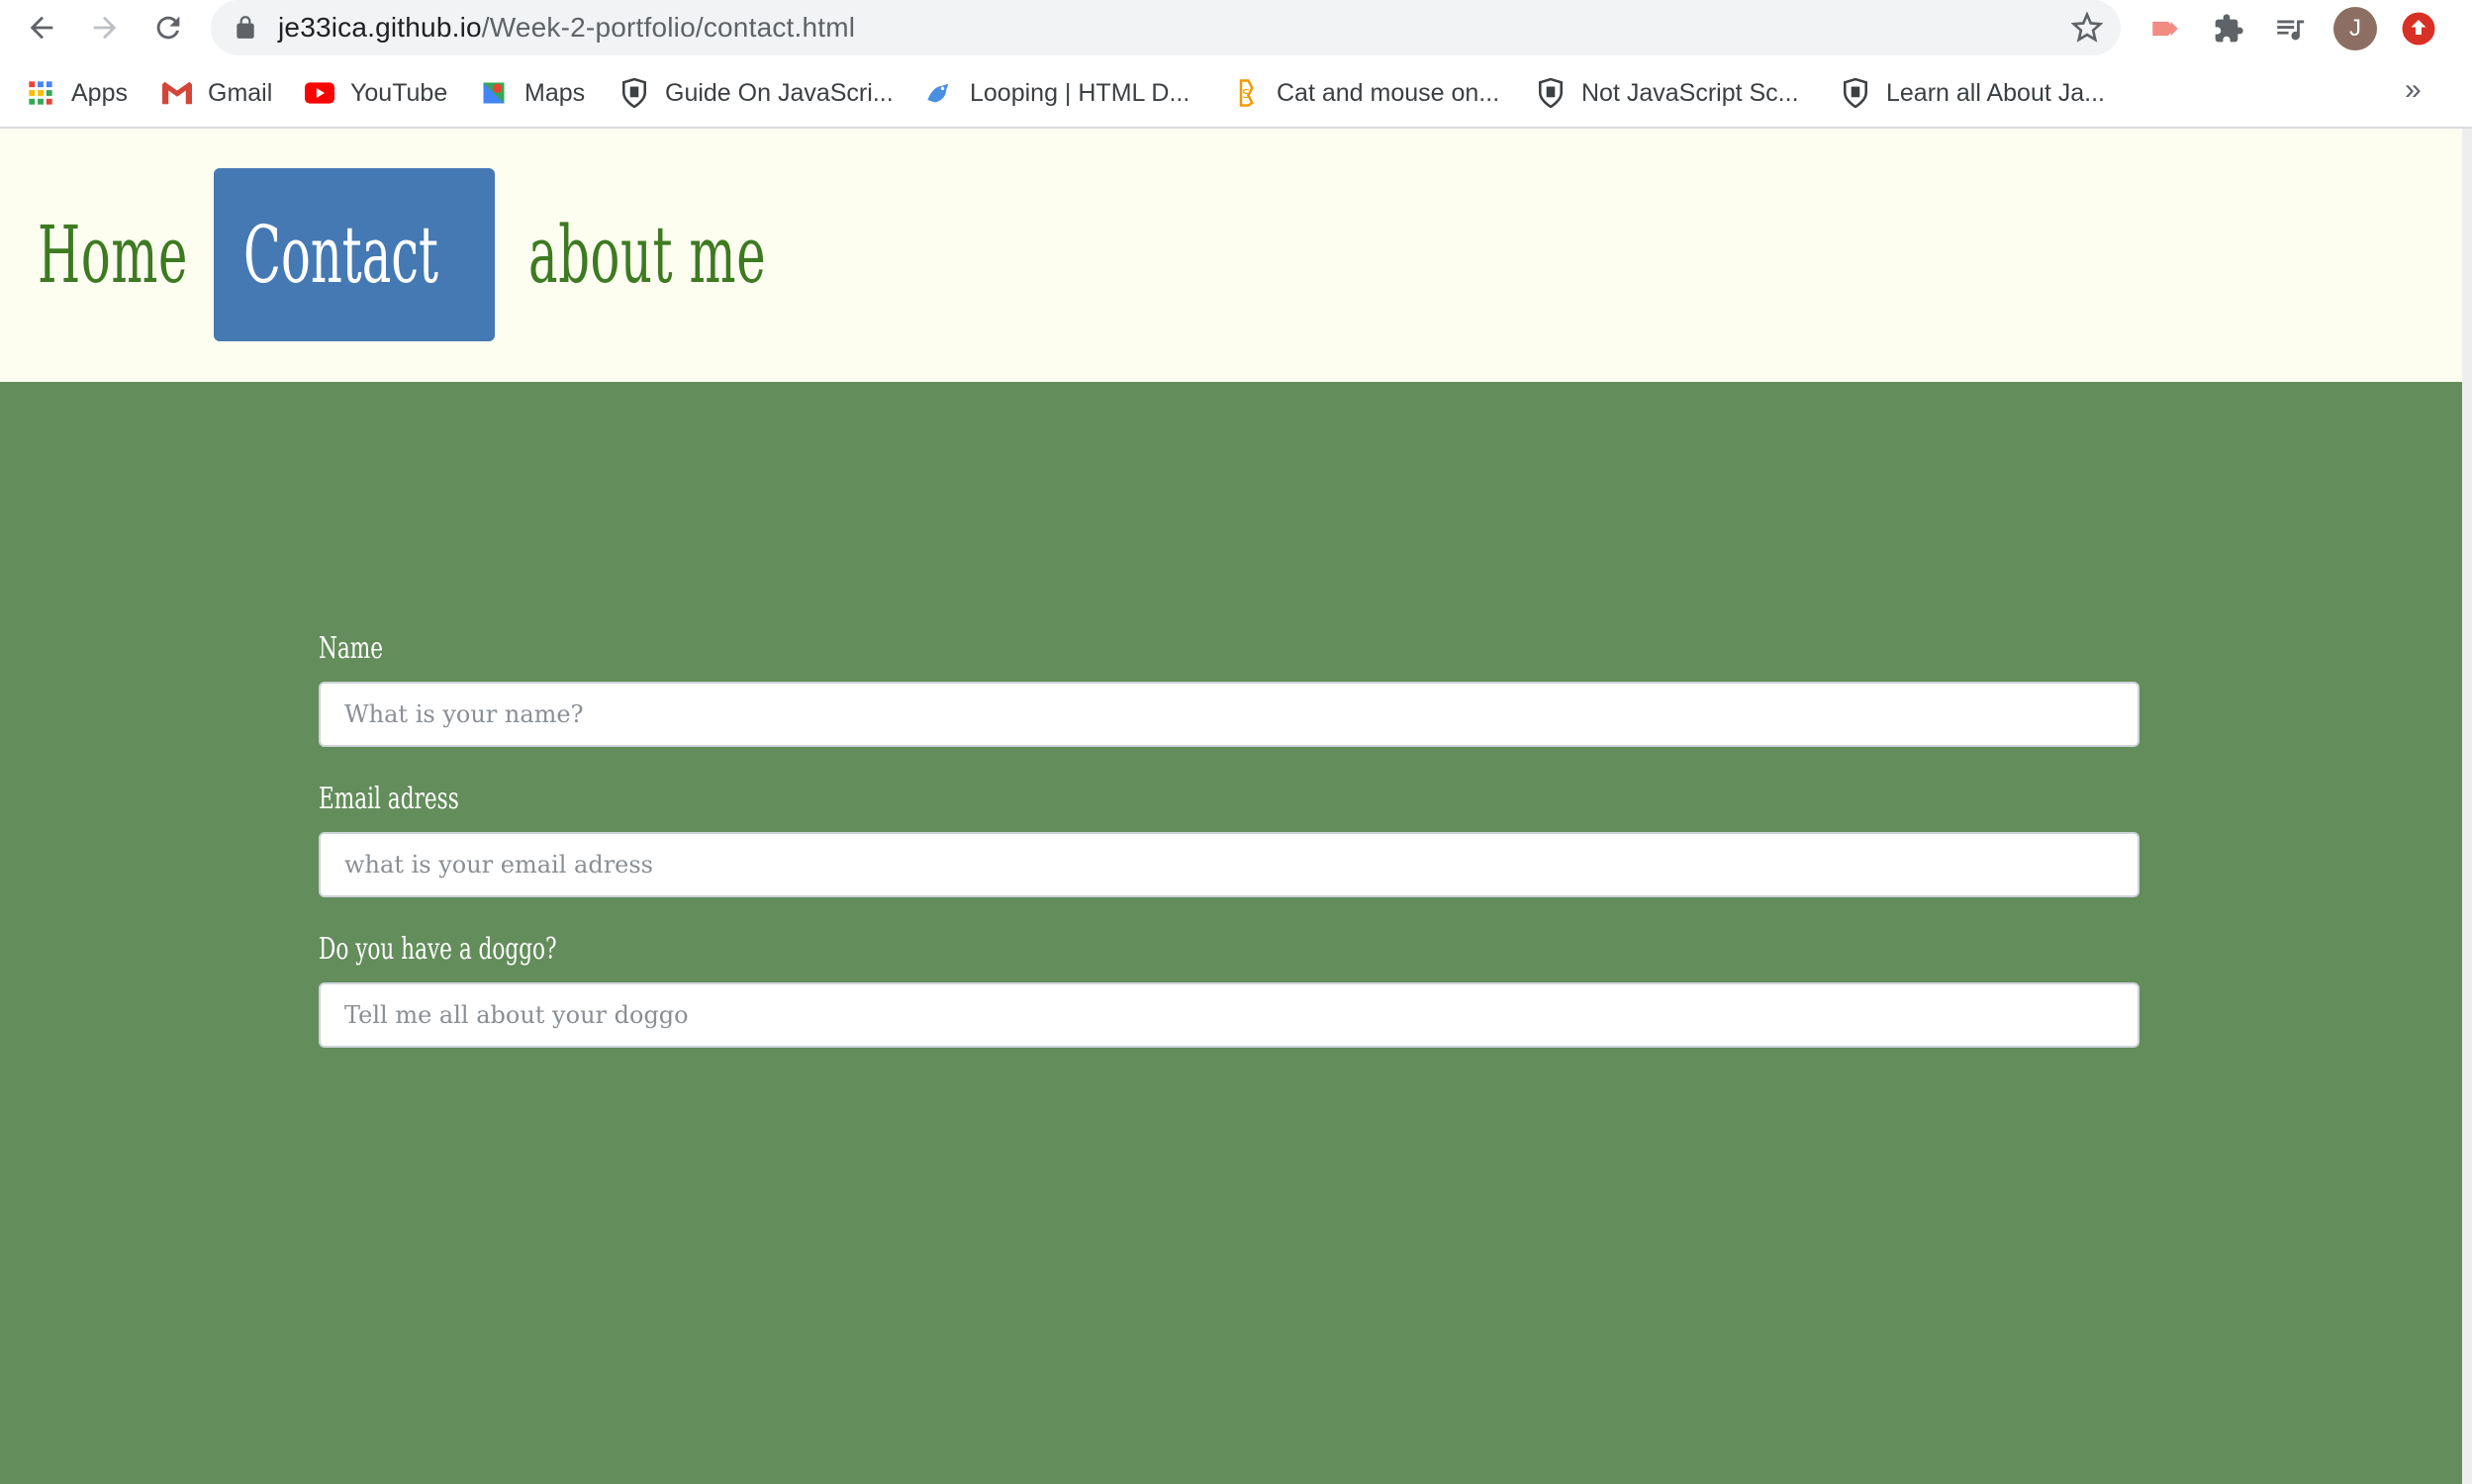 The height and width of the screenshot is (1484, 2472). I want to click on html-dog-icon, so click(939, 93).